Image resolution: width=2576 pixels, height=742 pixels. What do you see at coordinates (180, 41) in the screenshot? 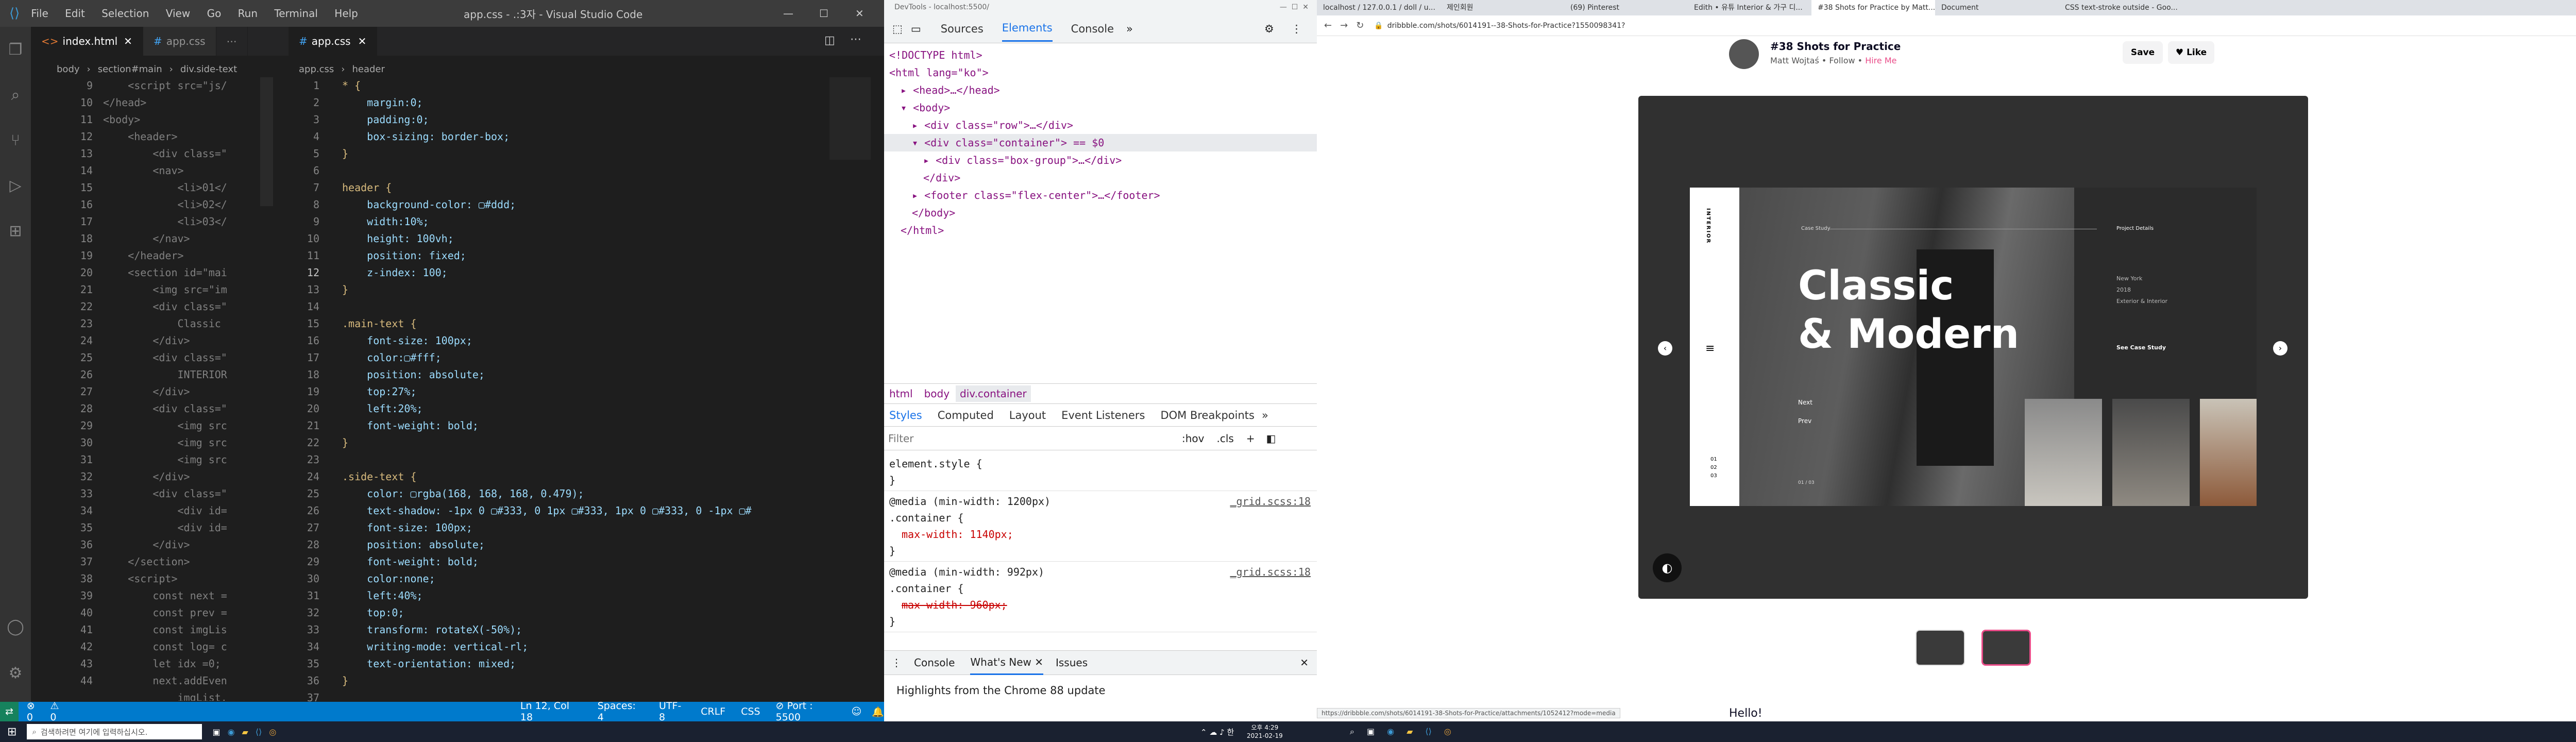
I see `tab-app-css: # app.css` at bounding box center [180, 41].